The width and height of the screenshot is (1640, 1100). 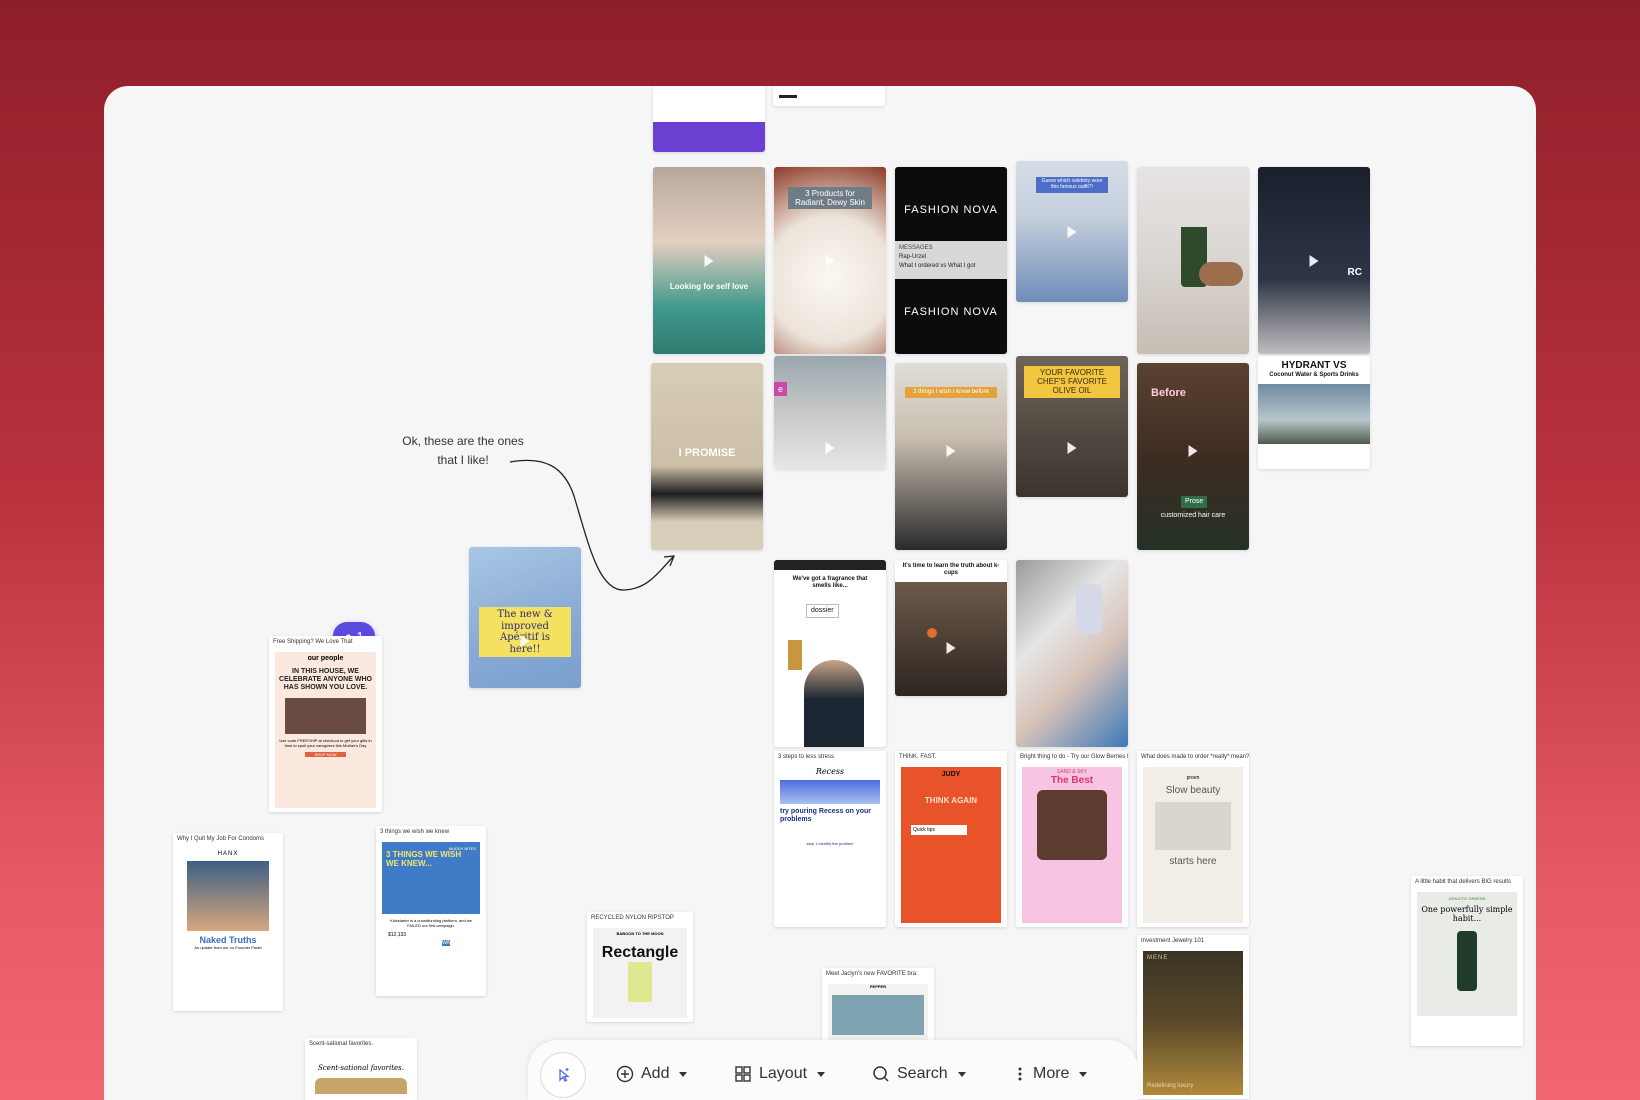 I want to click on email-body: try pouring Recess on your problems, so click(x=826, y=815).